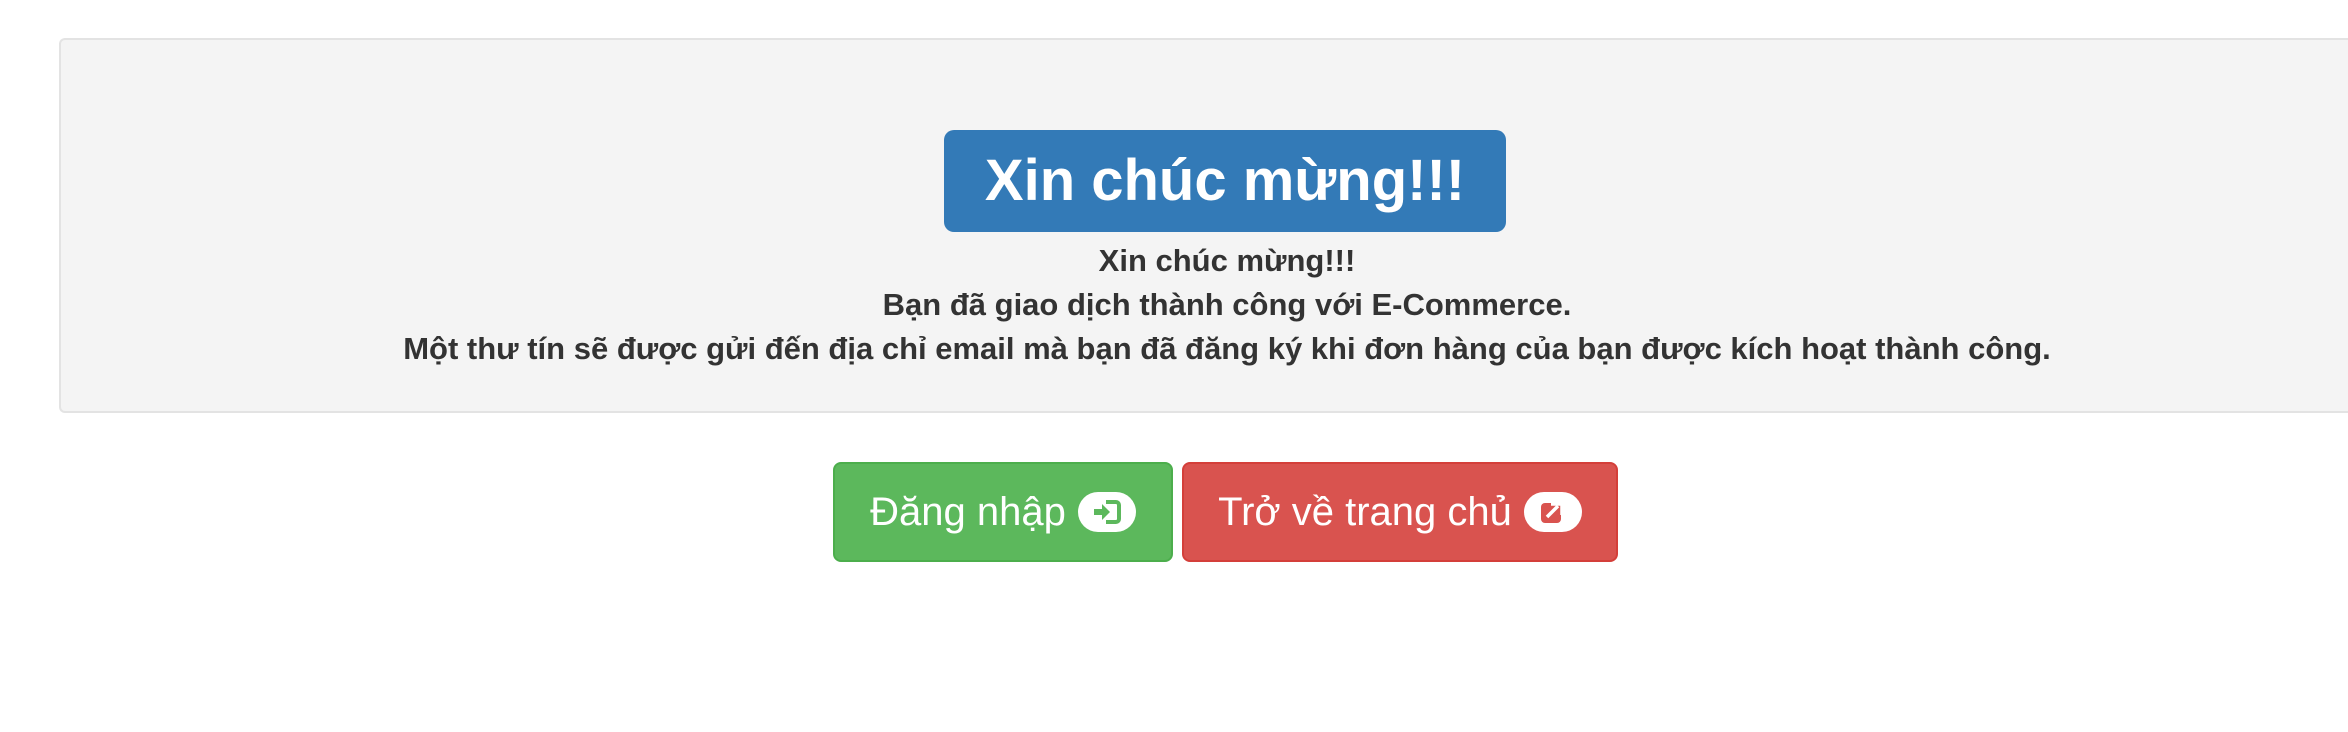 This screenshot has width=2348, height=732. I want to click on back-to-home-label: Trở về trang chủ, so click(1365, 512).